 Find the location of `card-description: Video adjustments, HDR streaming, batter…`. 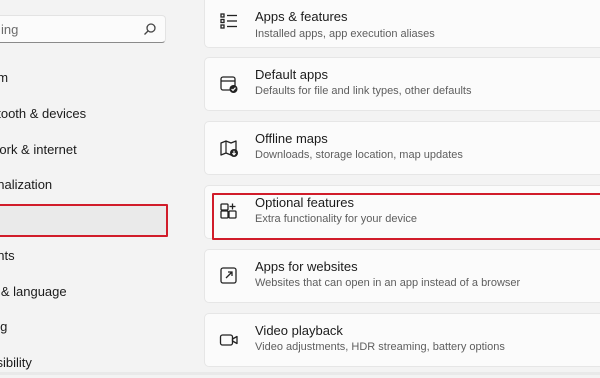

card-description: Video adjustments, HDR streaming, batter… is located at coordinates (380, 347).